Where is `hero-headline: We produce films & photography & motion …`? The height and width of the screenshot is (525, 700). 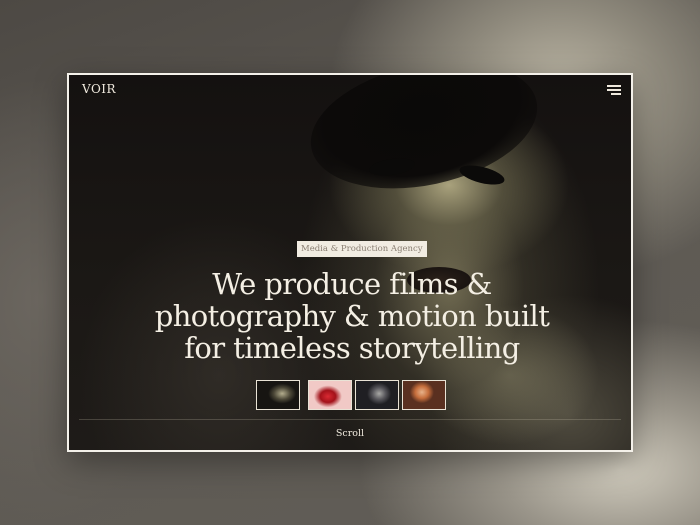 hero-headline: We produce films & photography & motion … is located at coordinates (352, 316).